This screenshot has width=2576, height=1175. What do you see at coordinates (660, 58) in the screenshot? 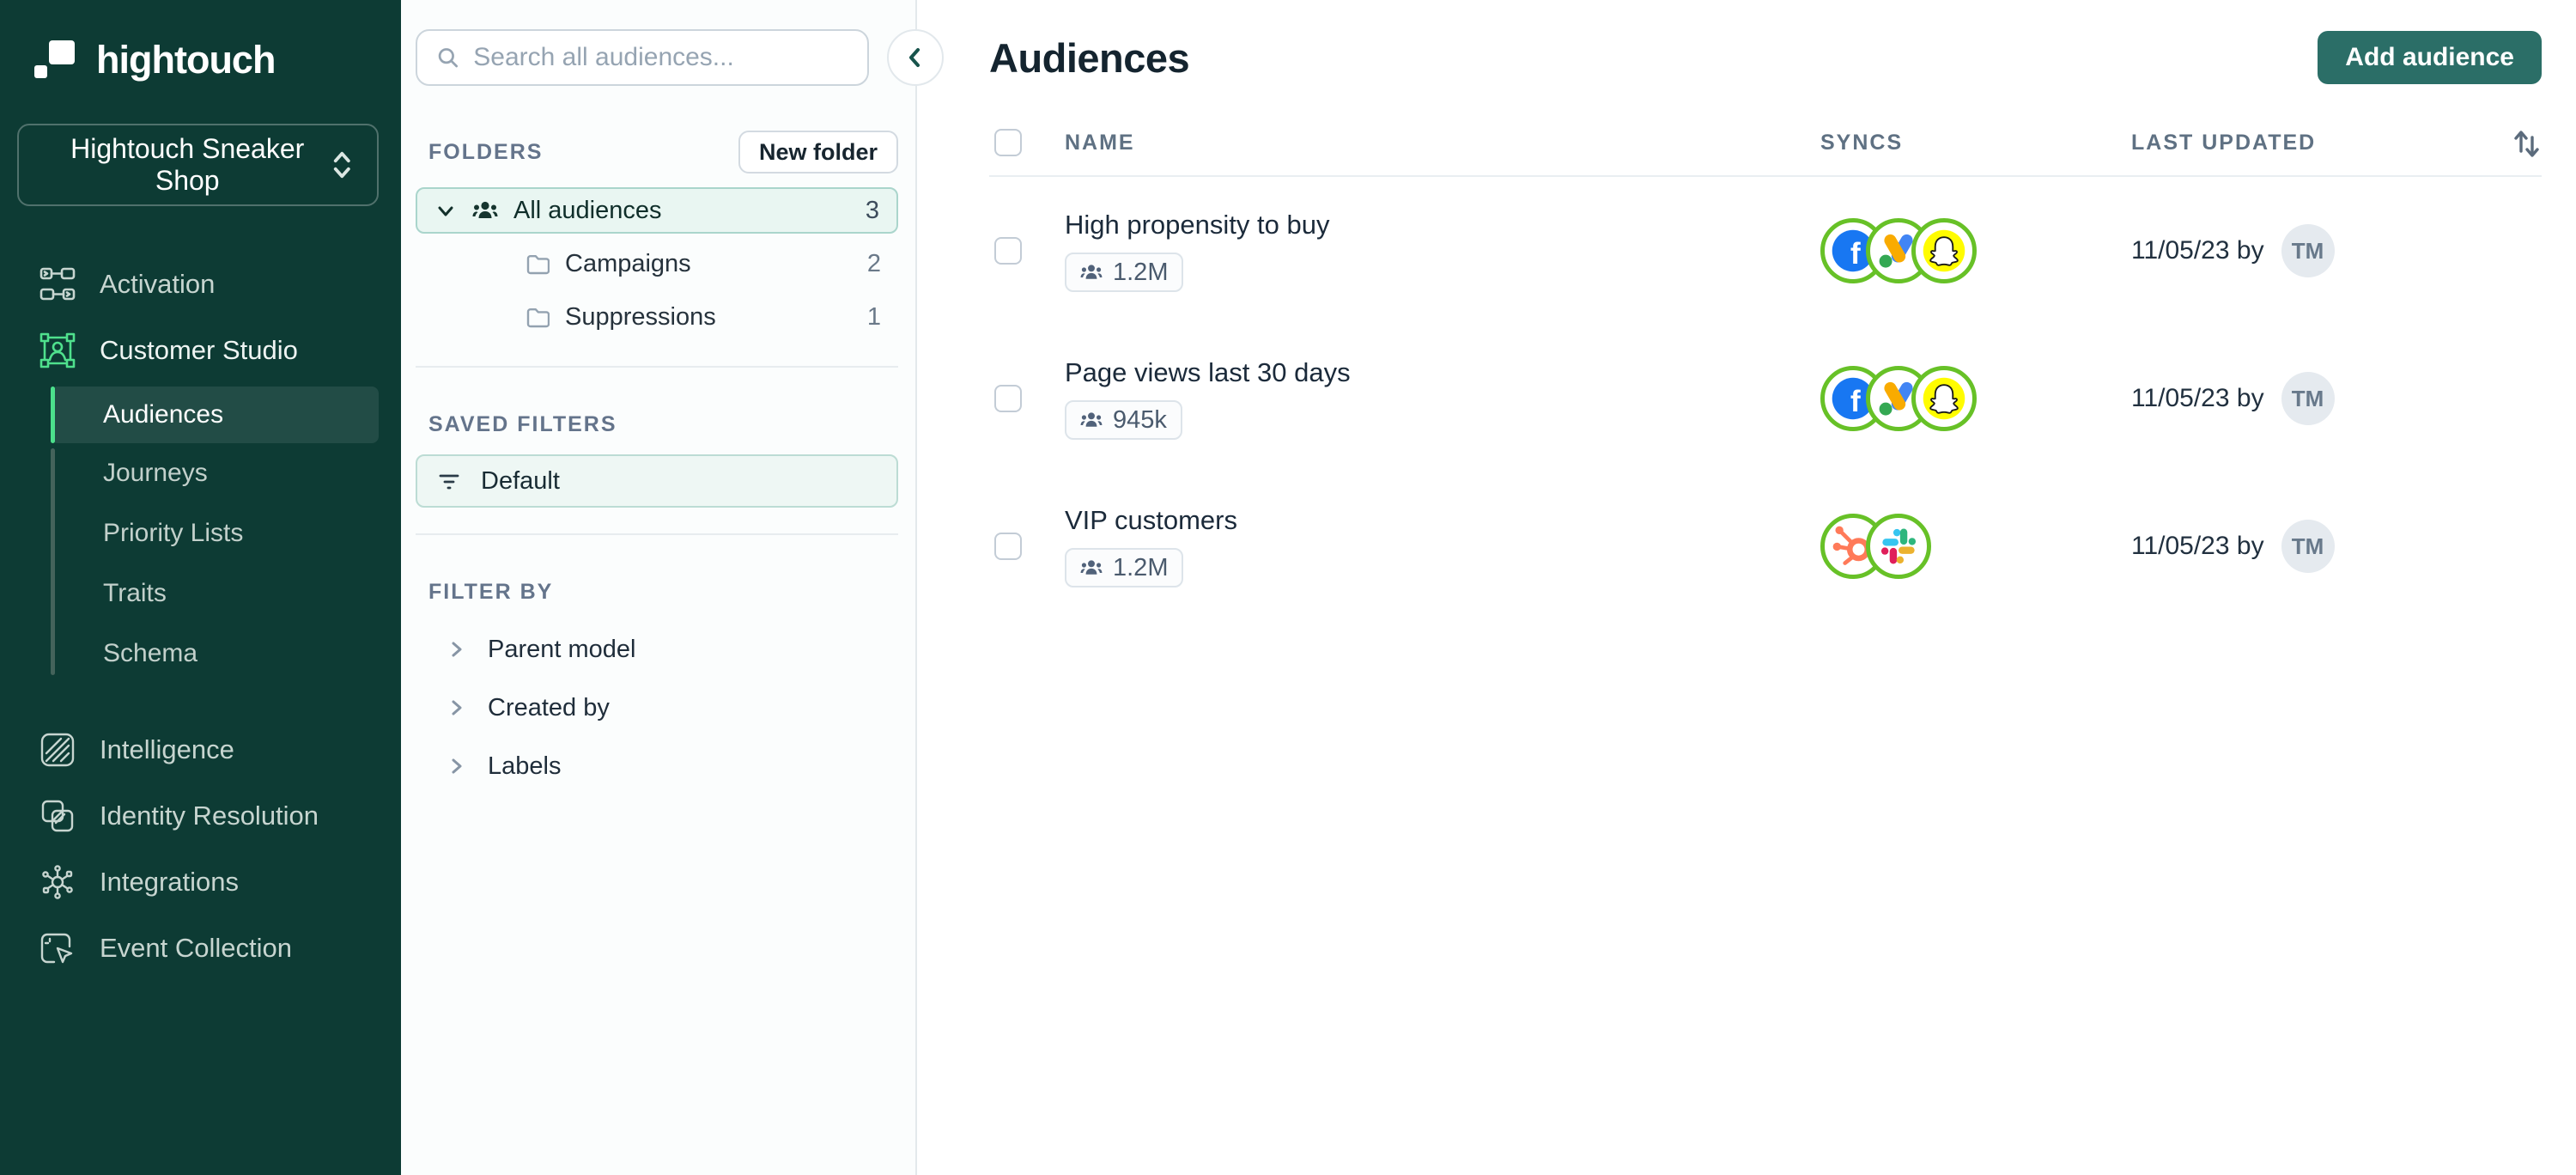
I see `search-input` at bounding box center [660, 58].